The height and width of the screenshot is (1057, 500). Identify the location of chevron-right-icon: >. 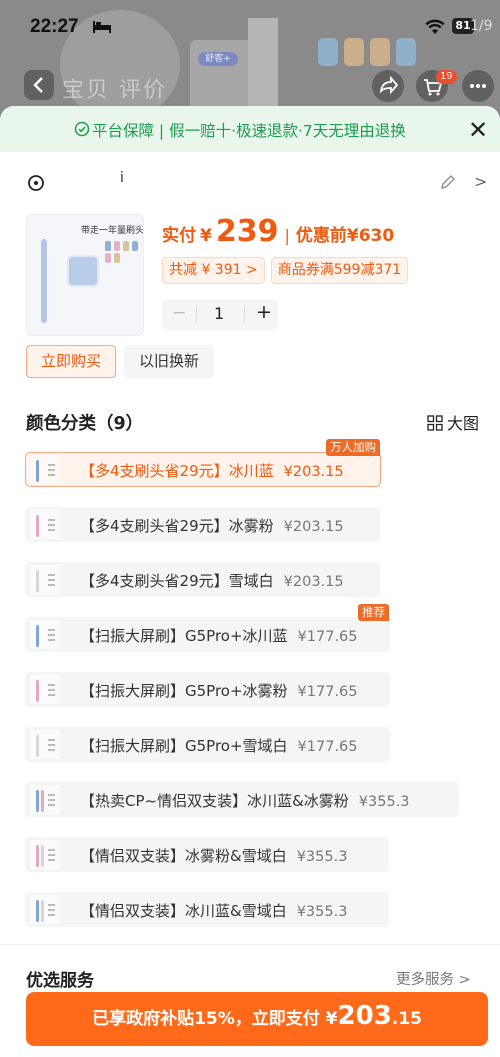
(480, 181).